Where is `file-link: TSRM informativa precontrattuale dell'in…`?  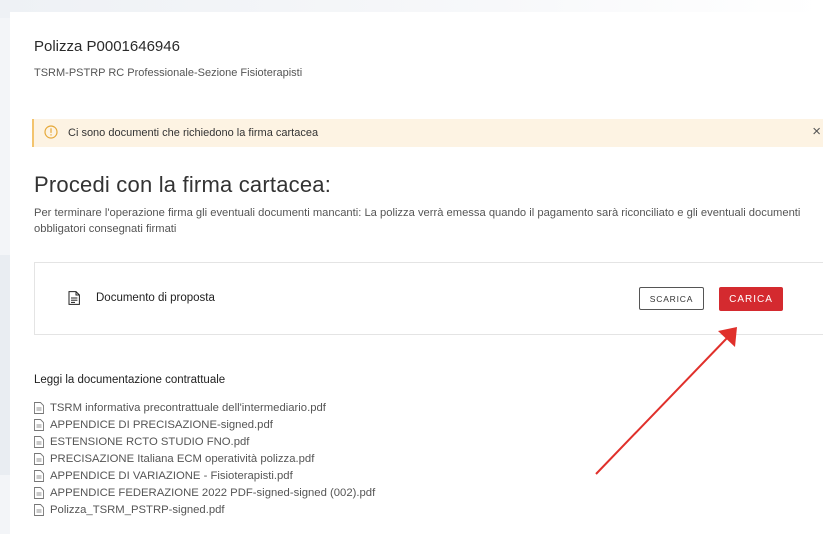 file-link: TSRM informativa precontrattuale dell'in… is located at coordinates (204, 407).